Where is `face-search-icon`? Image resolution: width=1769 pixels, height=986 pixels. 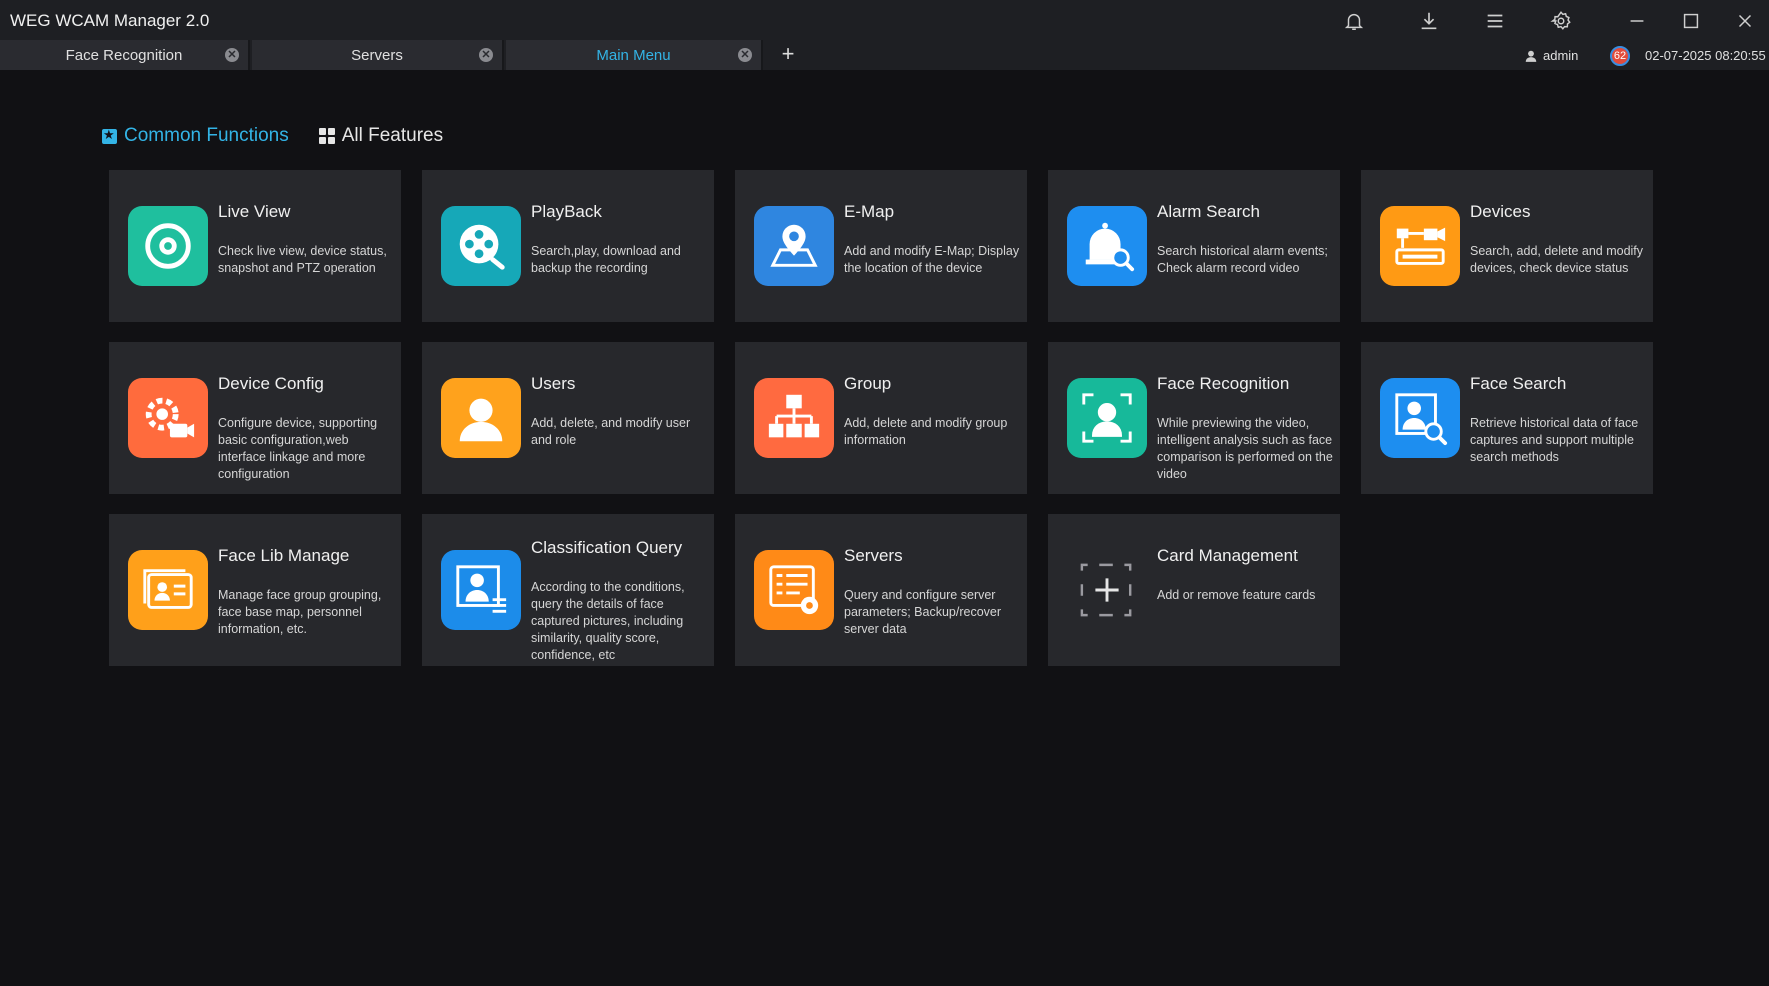 face-search-icon is located at coordinates (1420, 418).